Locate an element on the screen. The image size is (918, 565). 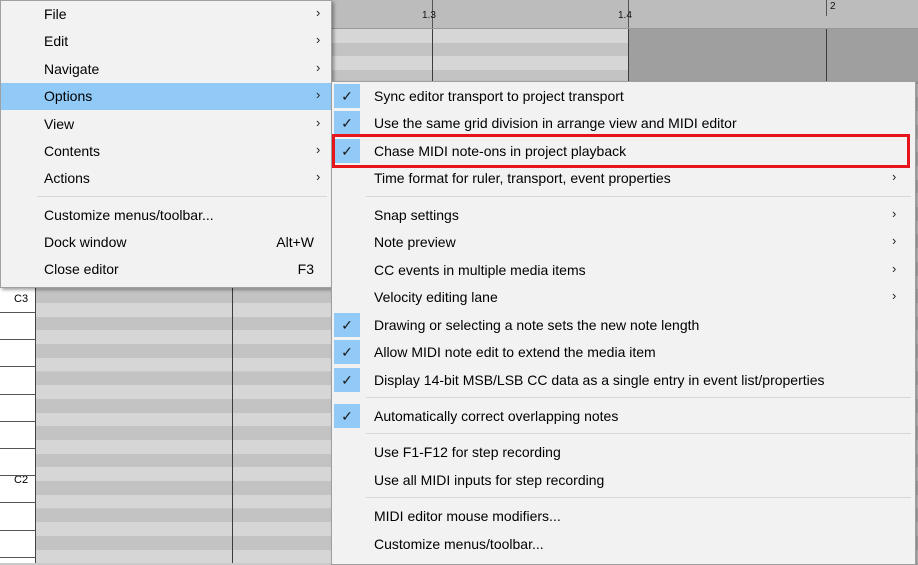
shortcut-label: F3 is located at coordinates (305, 269).